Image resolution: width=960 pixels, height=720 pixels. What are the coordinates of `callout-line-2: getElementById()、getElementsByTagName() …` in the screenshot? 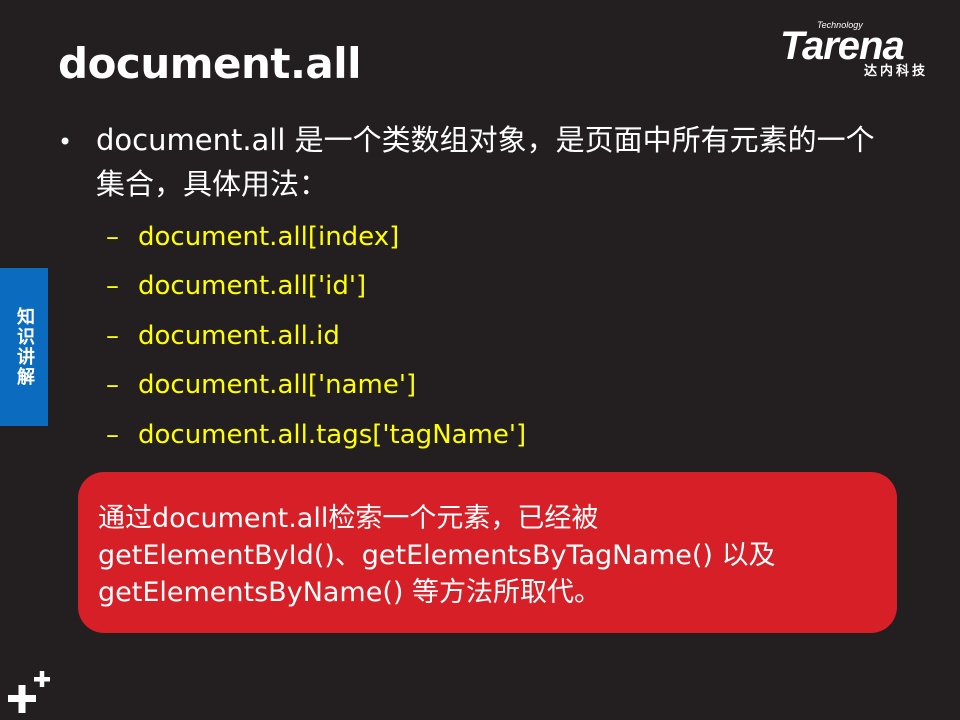 It's located at (437, 555).